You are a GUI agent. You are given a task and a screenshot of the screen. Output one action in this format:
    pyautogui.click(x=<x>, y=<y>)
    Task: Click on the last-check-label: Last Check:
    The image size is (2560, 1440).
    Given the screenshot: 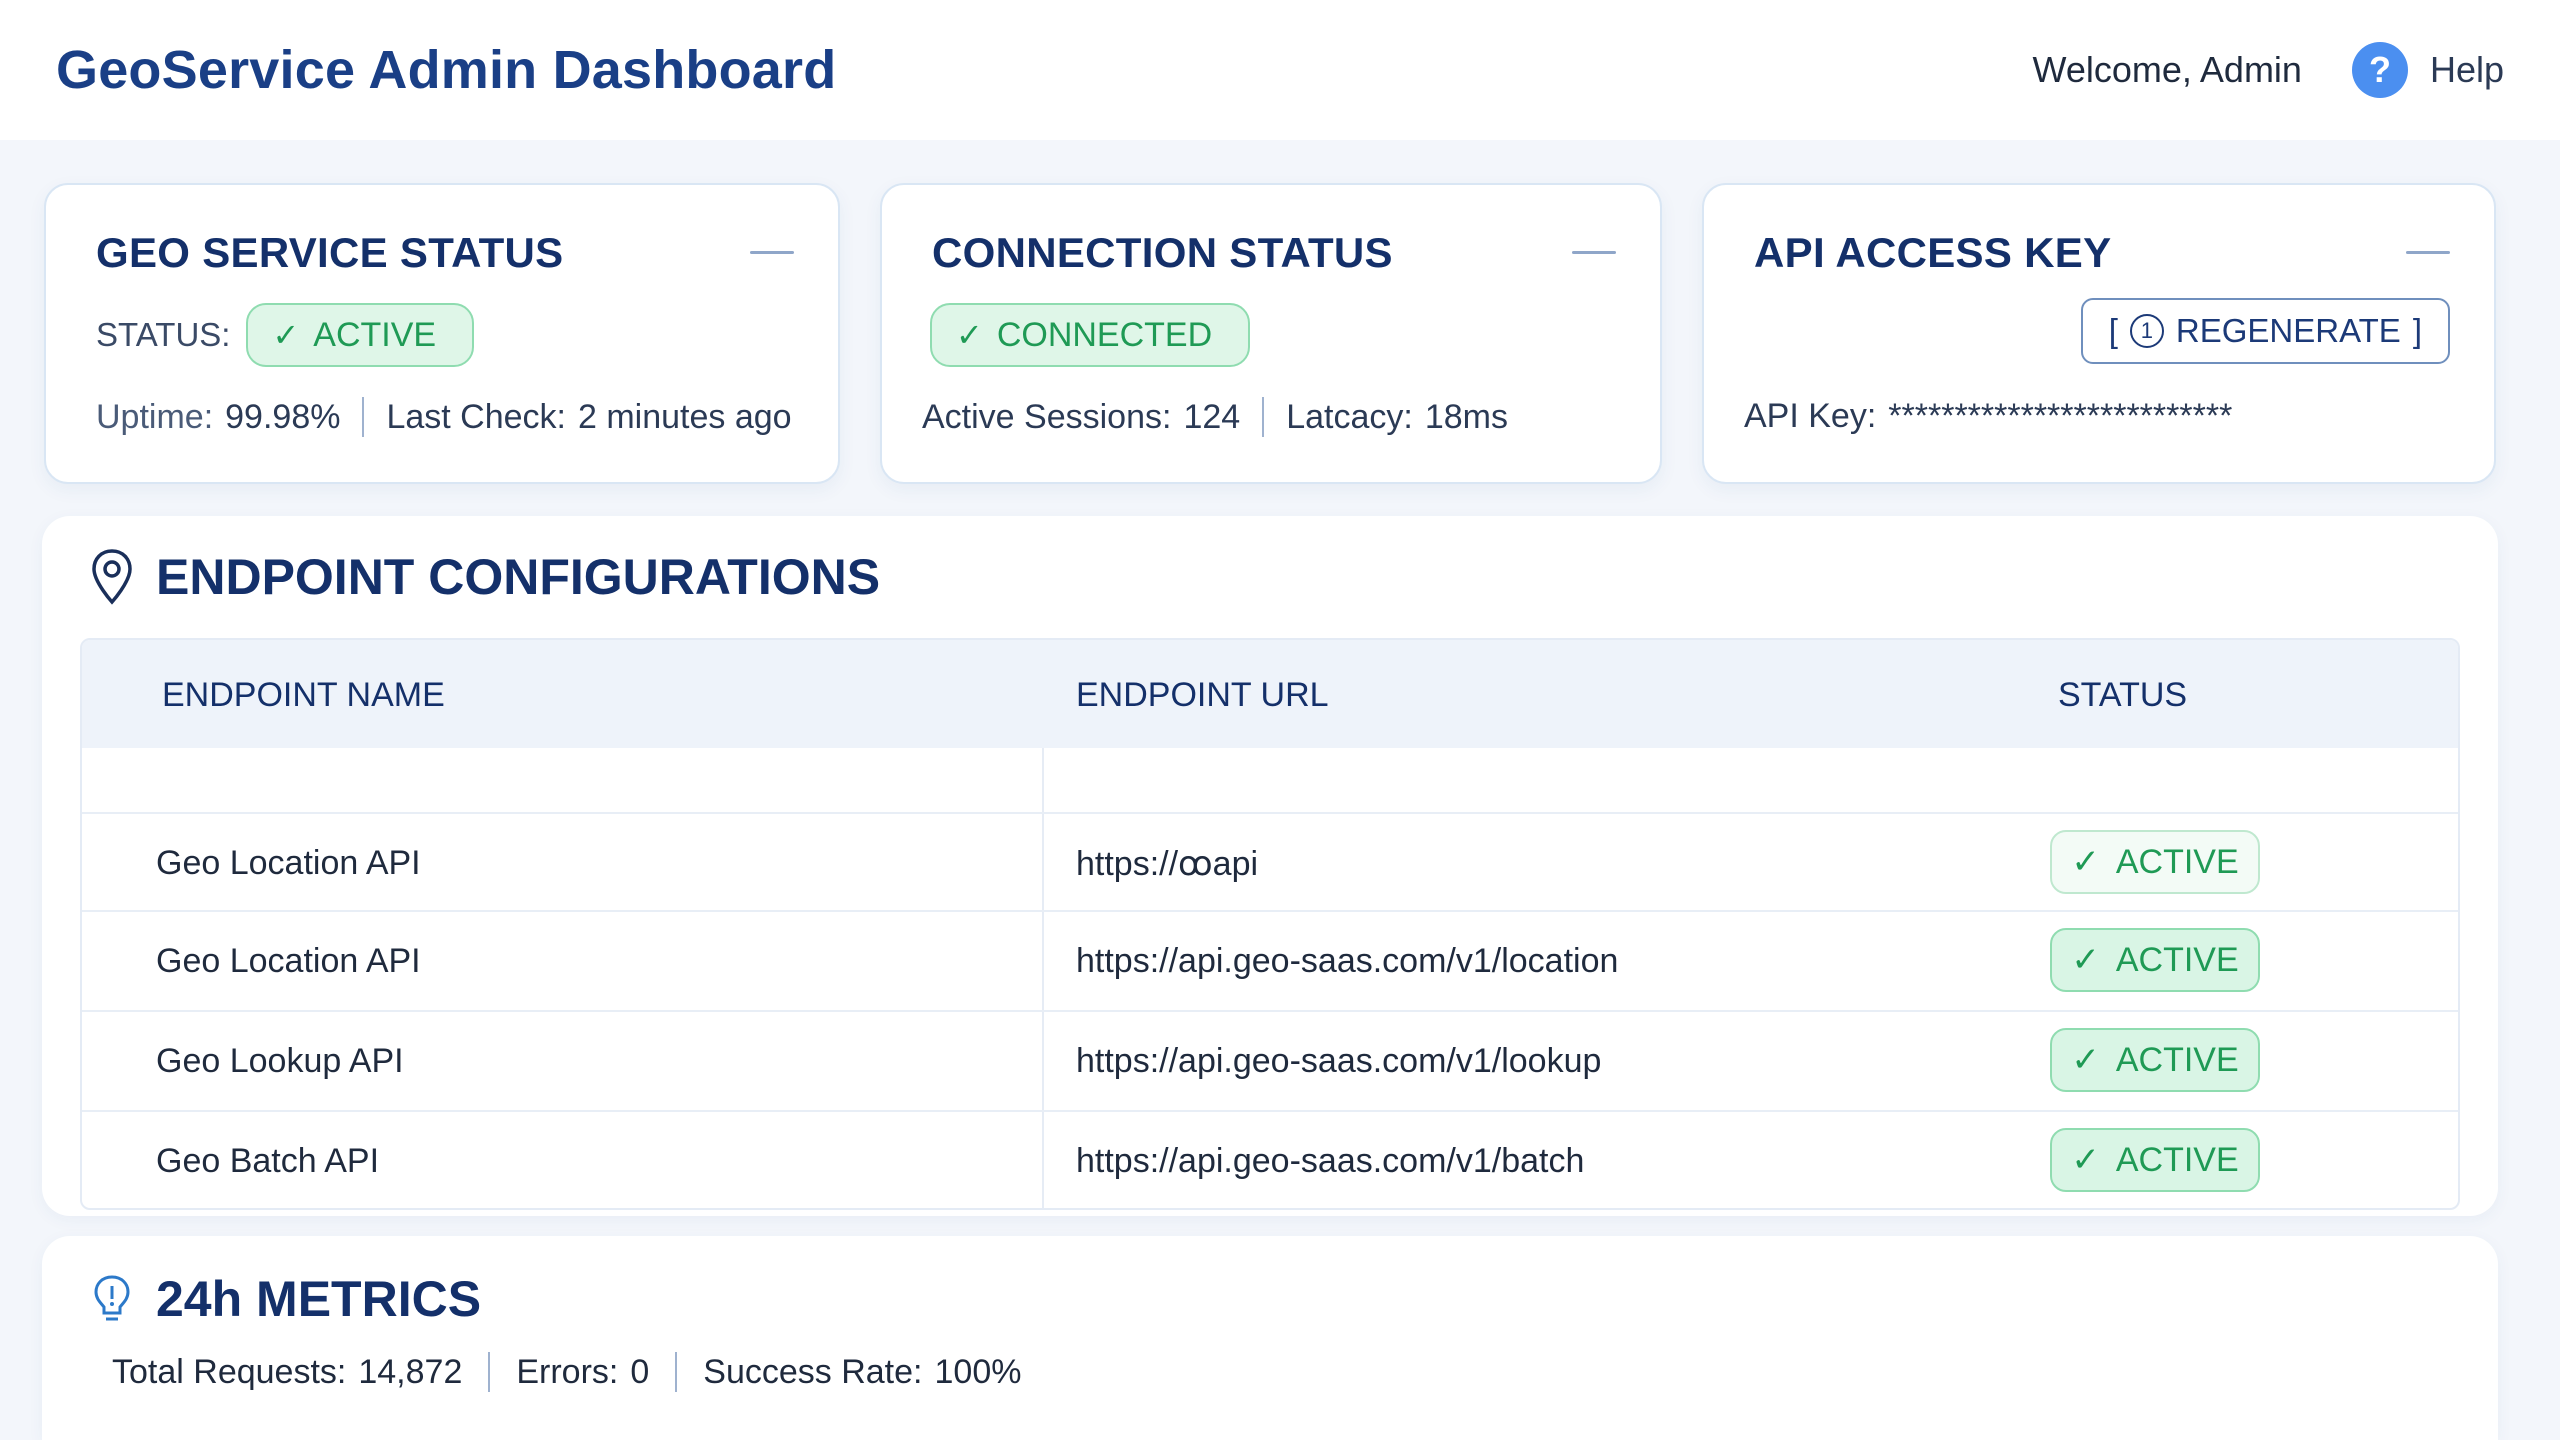 What is the action you would take?
    pyautogui.click(x=476, y=416)
    